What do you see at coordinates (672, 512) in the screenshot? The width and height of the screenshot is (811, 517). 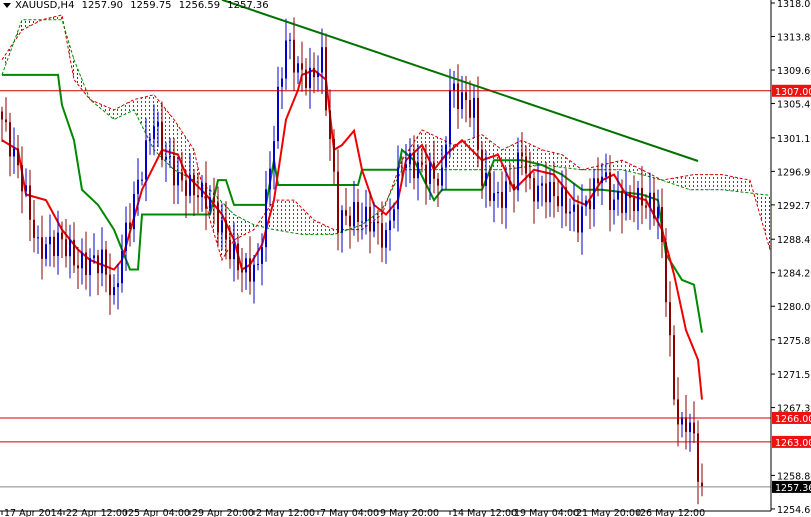 I see `x-tick-label: 26 May 12:00` at bounding box center [672, 512].